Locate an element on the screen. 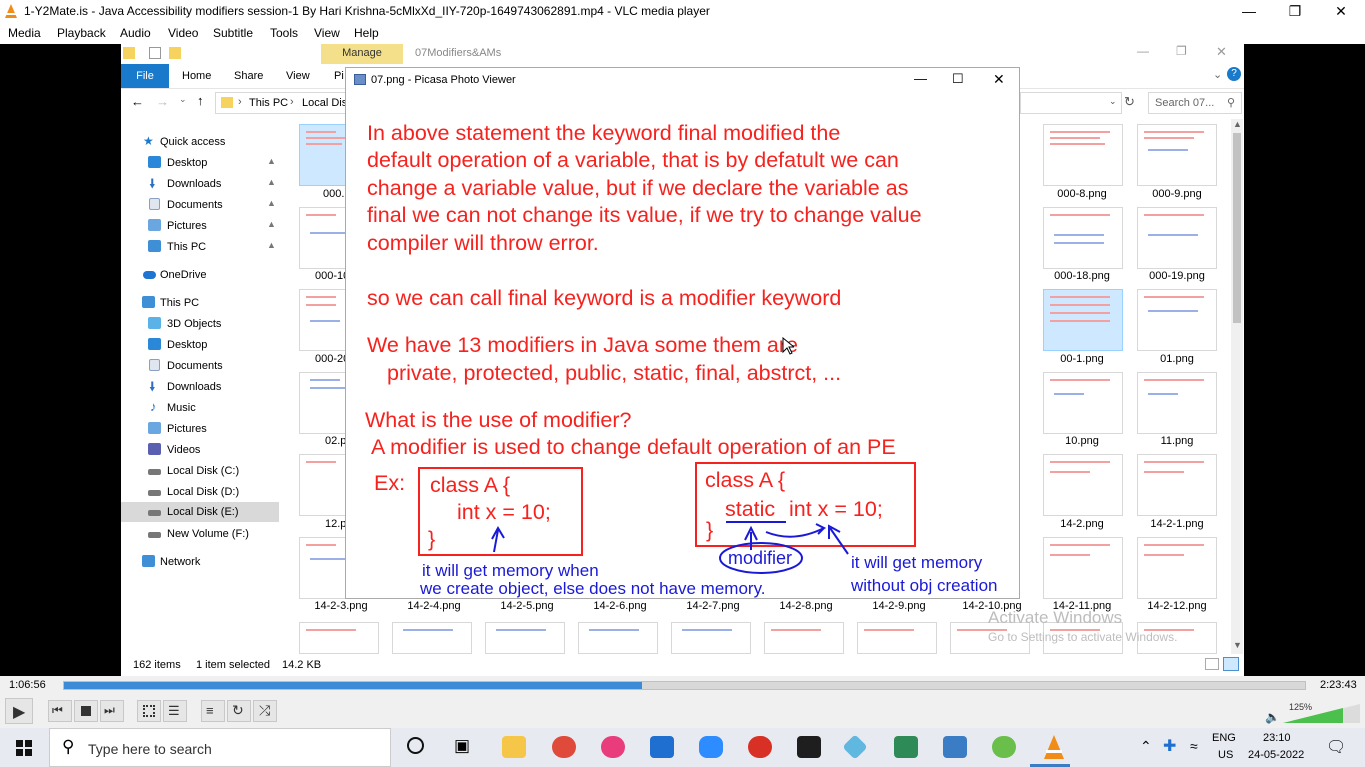  nav-quick-access: ★ Quick access is located at coordinates (200, 142).